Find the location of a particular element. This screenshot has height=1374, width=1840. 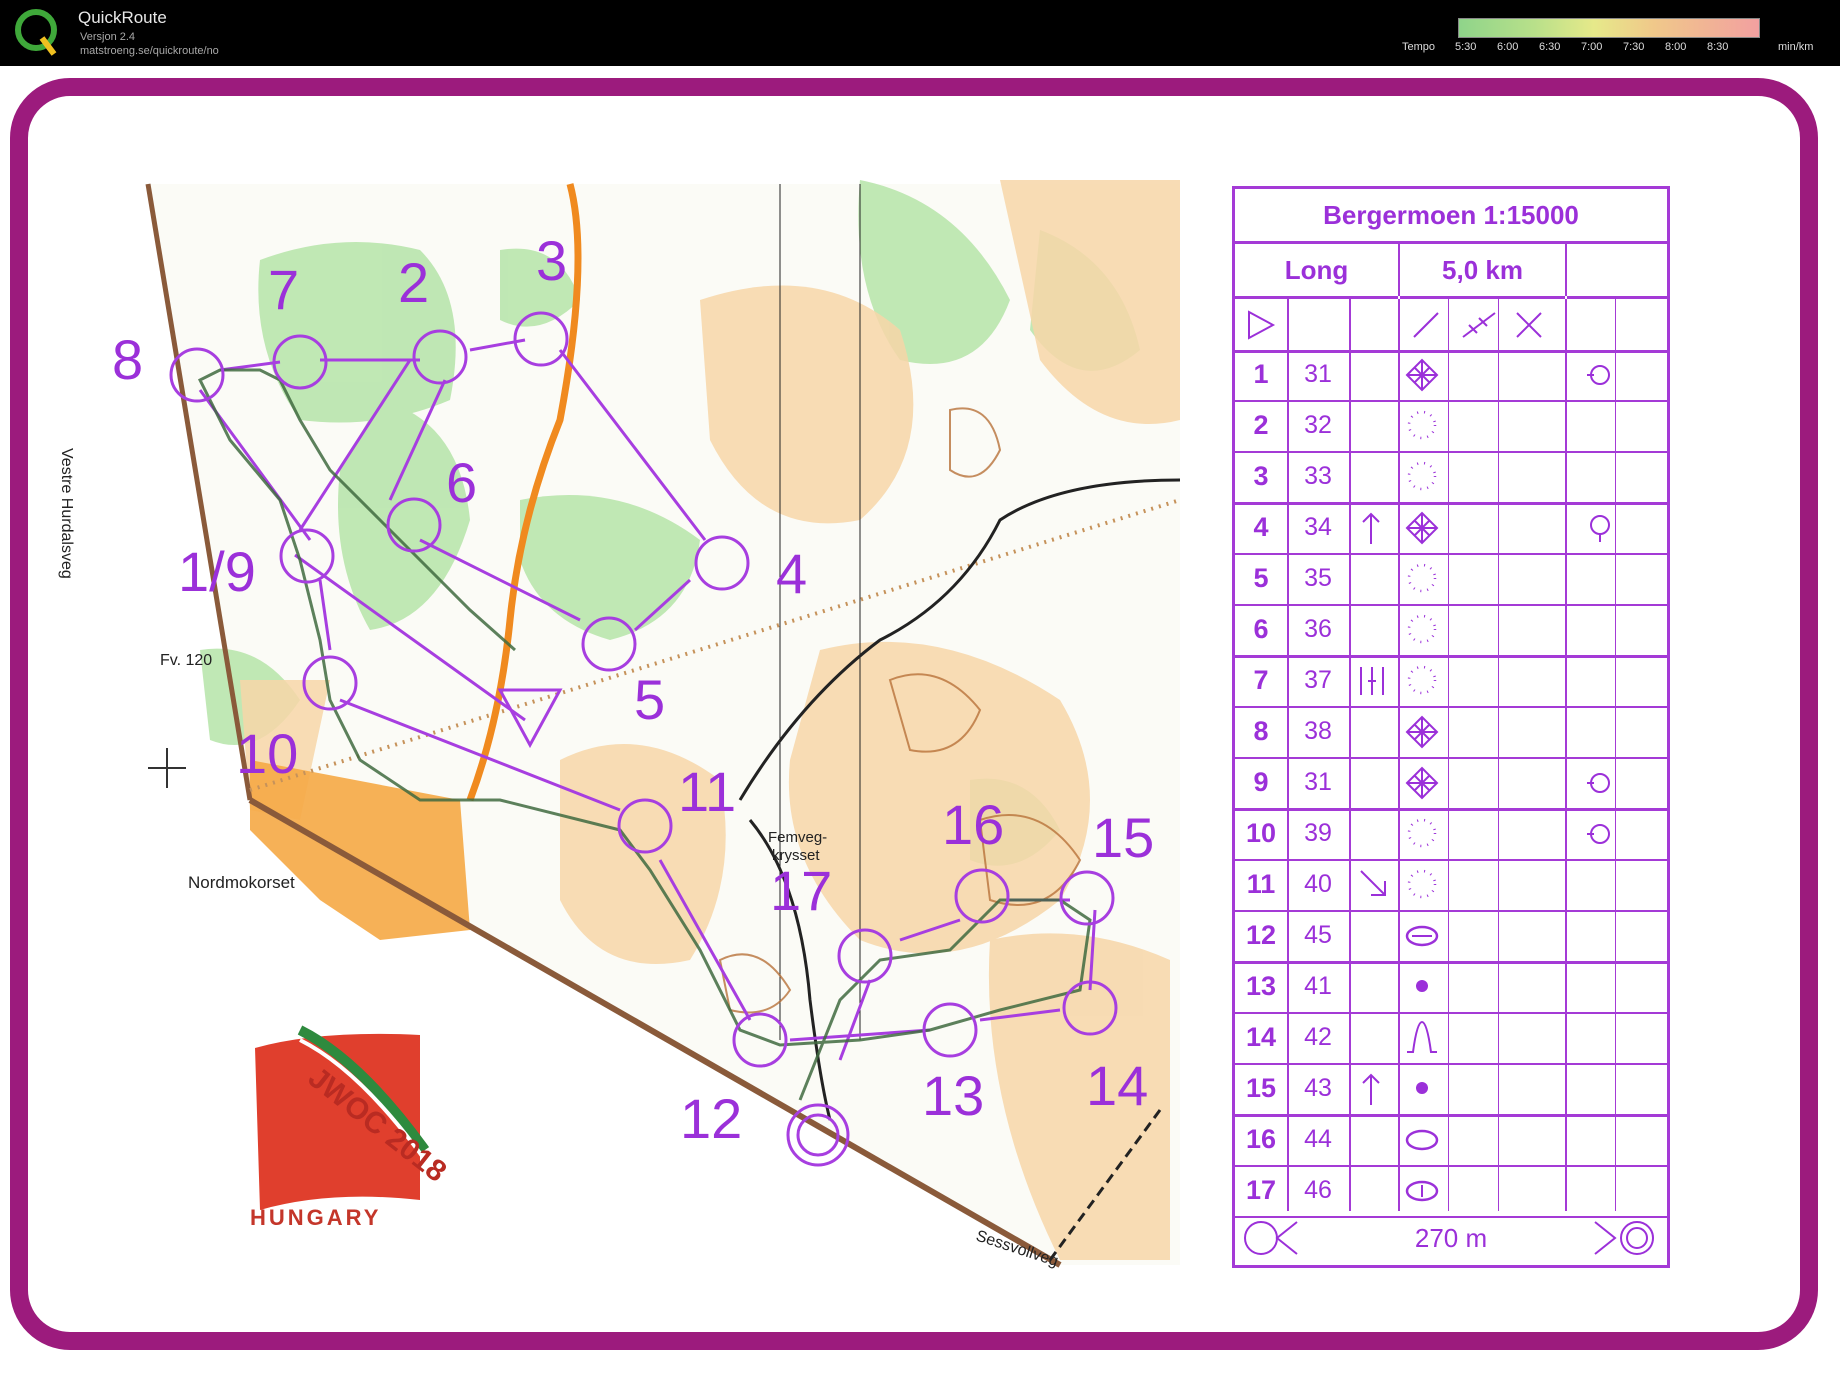

control-number-11: 11 is located at coordinates (707, 791).